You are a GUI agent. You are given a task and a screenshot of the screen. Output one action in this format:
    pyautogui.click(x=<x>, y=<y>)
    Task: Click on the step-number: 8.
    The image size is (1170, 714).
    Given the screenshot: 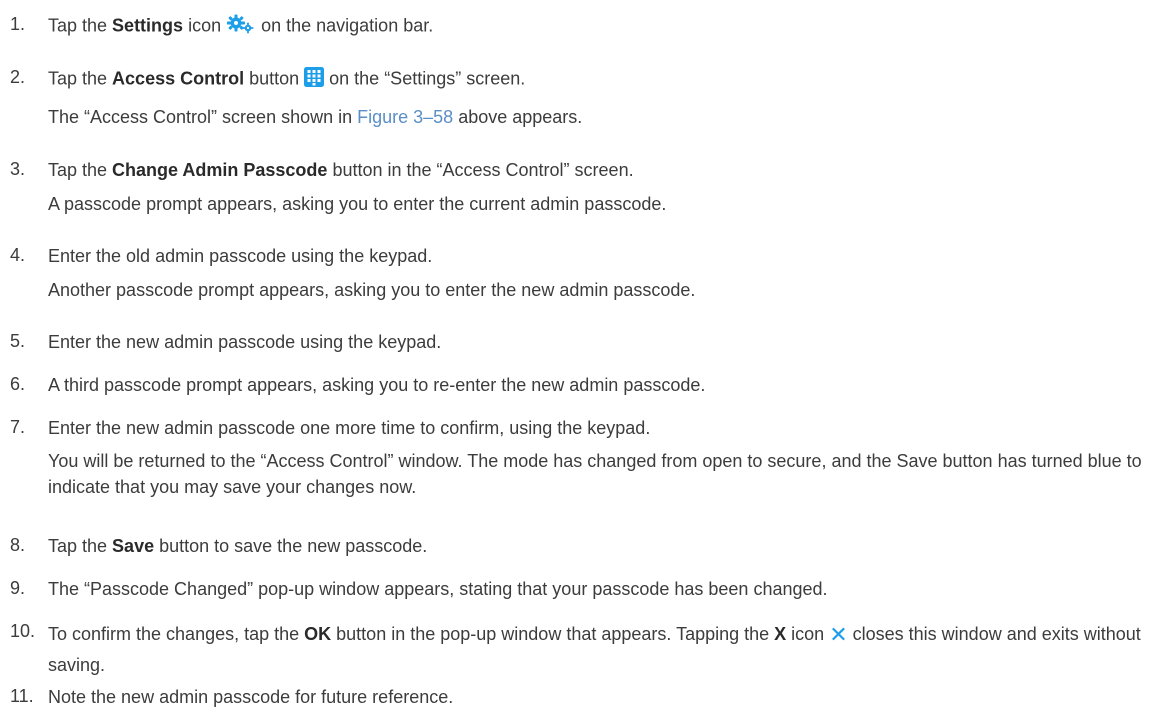 What is the action you would take?
    pyautogui.click(x=18, y=545)
    